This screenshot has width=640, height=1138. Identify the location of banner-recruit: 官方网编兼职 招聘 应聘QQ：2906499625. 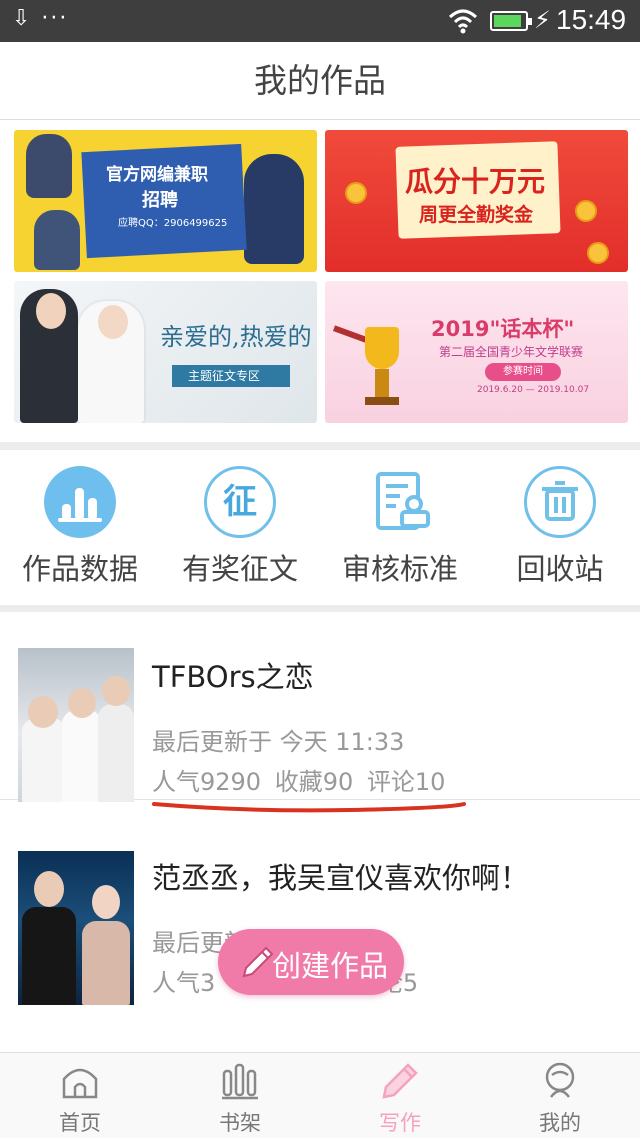
(165, 201).